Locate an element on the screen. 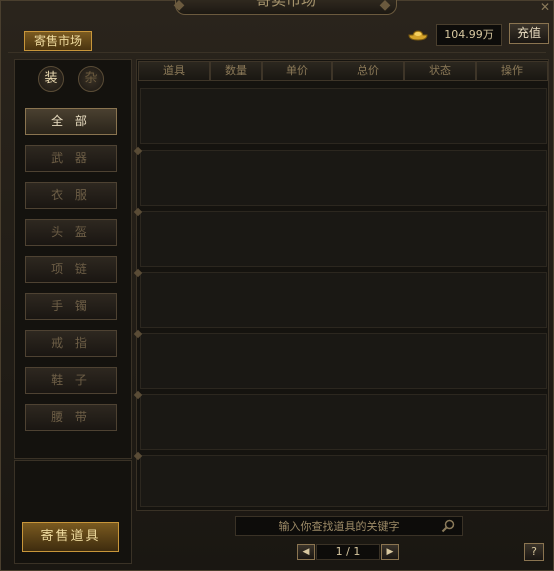  category-necklace: 项 链 is located at coordinates (71, 269).